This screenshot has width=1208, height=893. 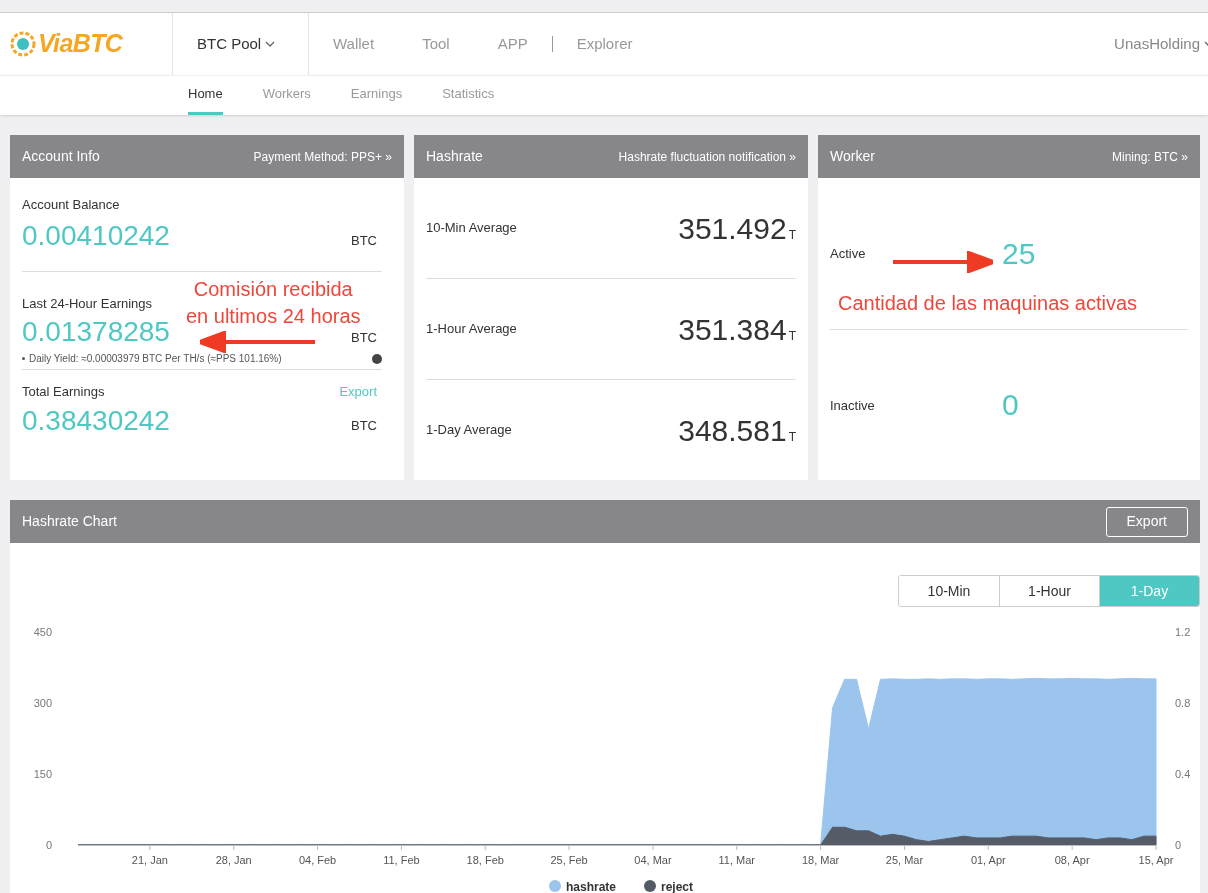 What do you see at coordinates (233, 860) in the screenshot?
I see `axis-label: 28, Jan` at bounding box center [233, 860].